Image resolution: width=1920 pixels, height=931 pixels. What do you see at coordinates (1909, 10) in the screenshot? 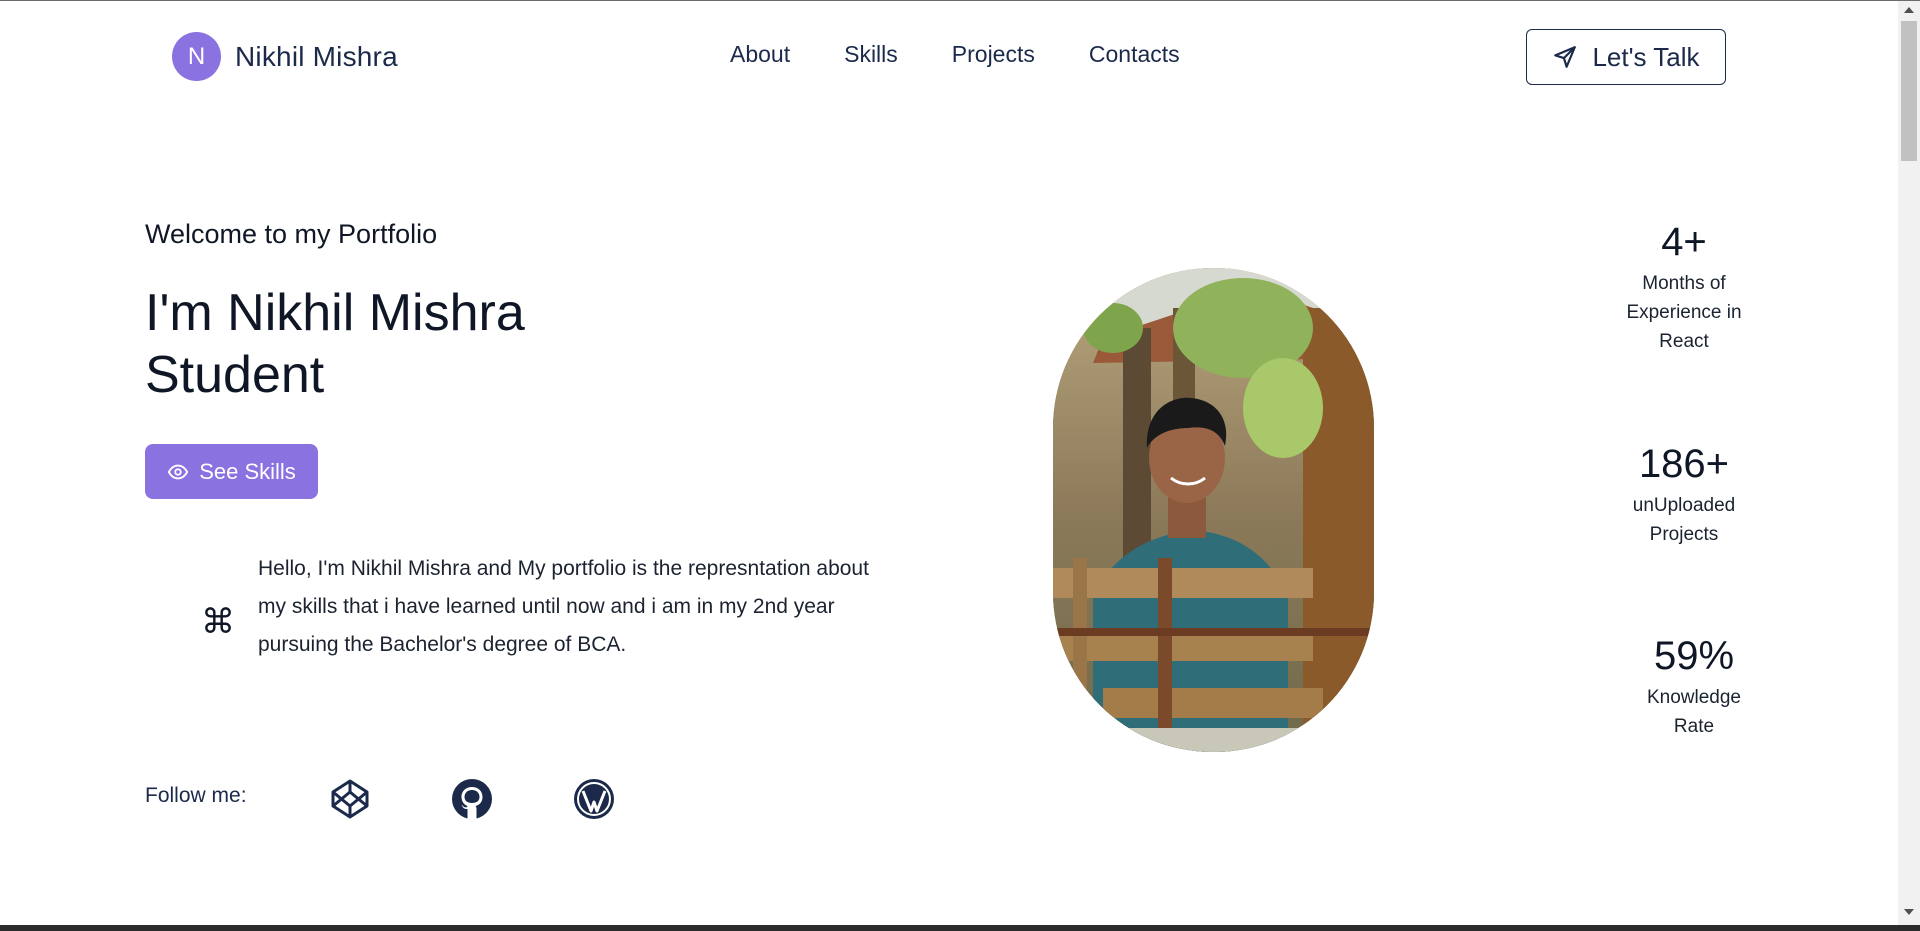
I see `scroll-up-arrow-icon` at bounding box center [1909, 10].